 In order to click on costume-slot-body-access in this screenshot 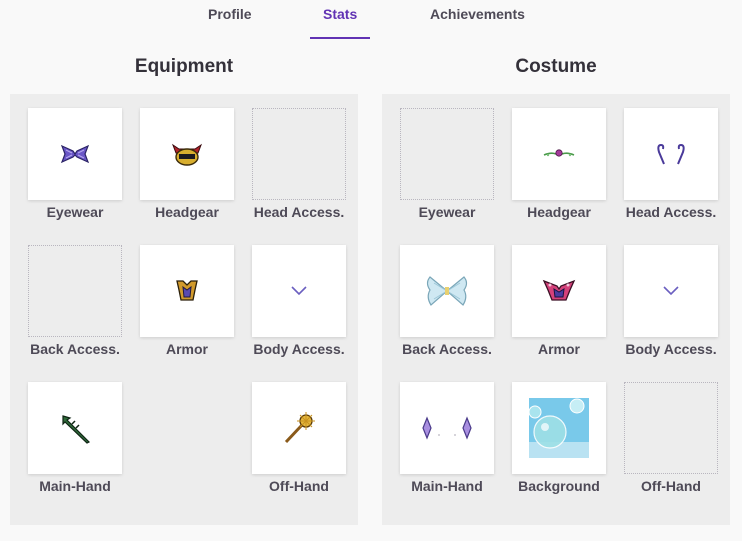, I will do `click(671, 291)`.